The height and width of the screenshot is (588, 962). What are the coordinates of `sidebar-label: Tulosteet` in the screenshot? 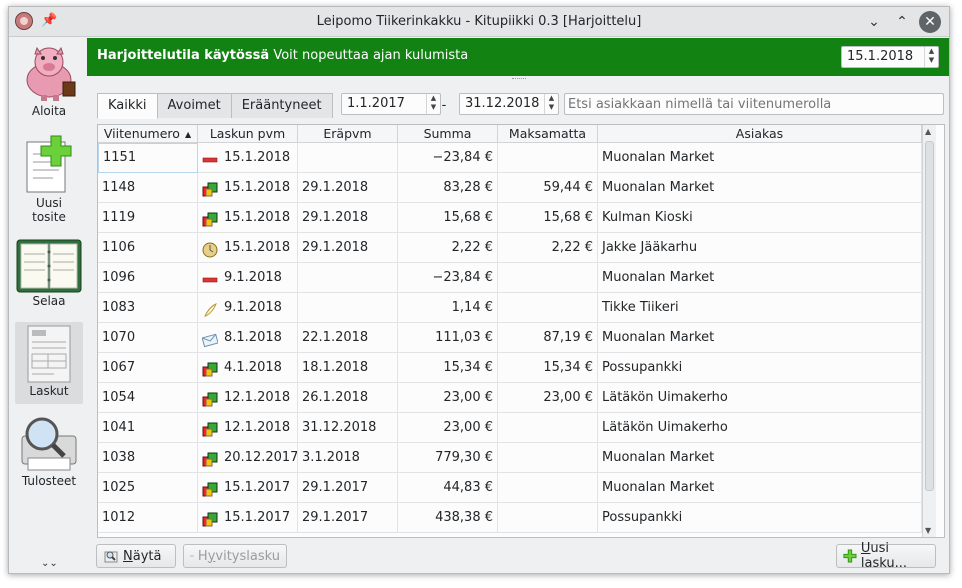 It's located at (49, 481).